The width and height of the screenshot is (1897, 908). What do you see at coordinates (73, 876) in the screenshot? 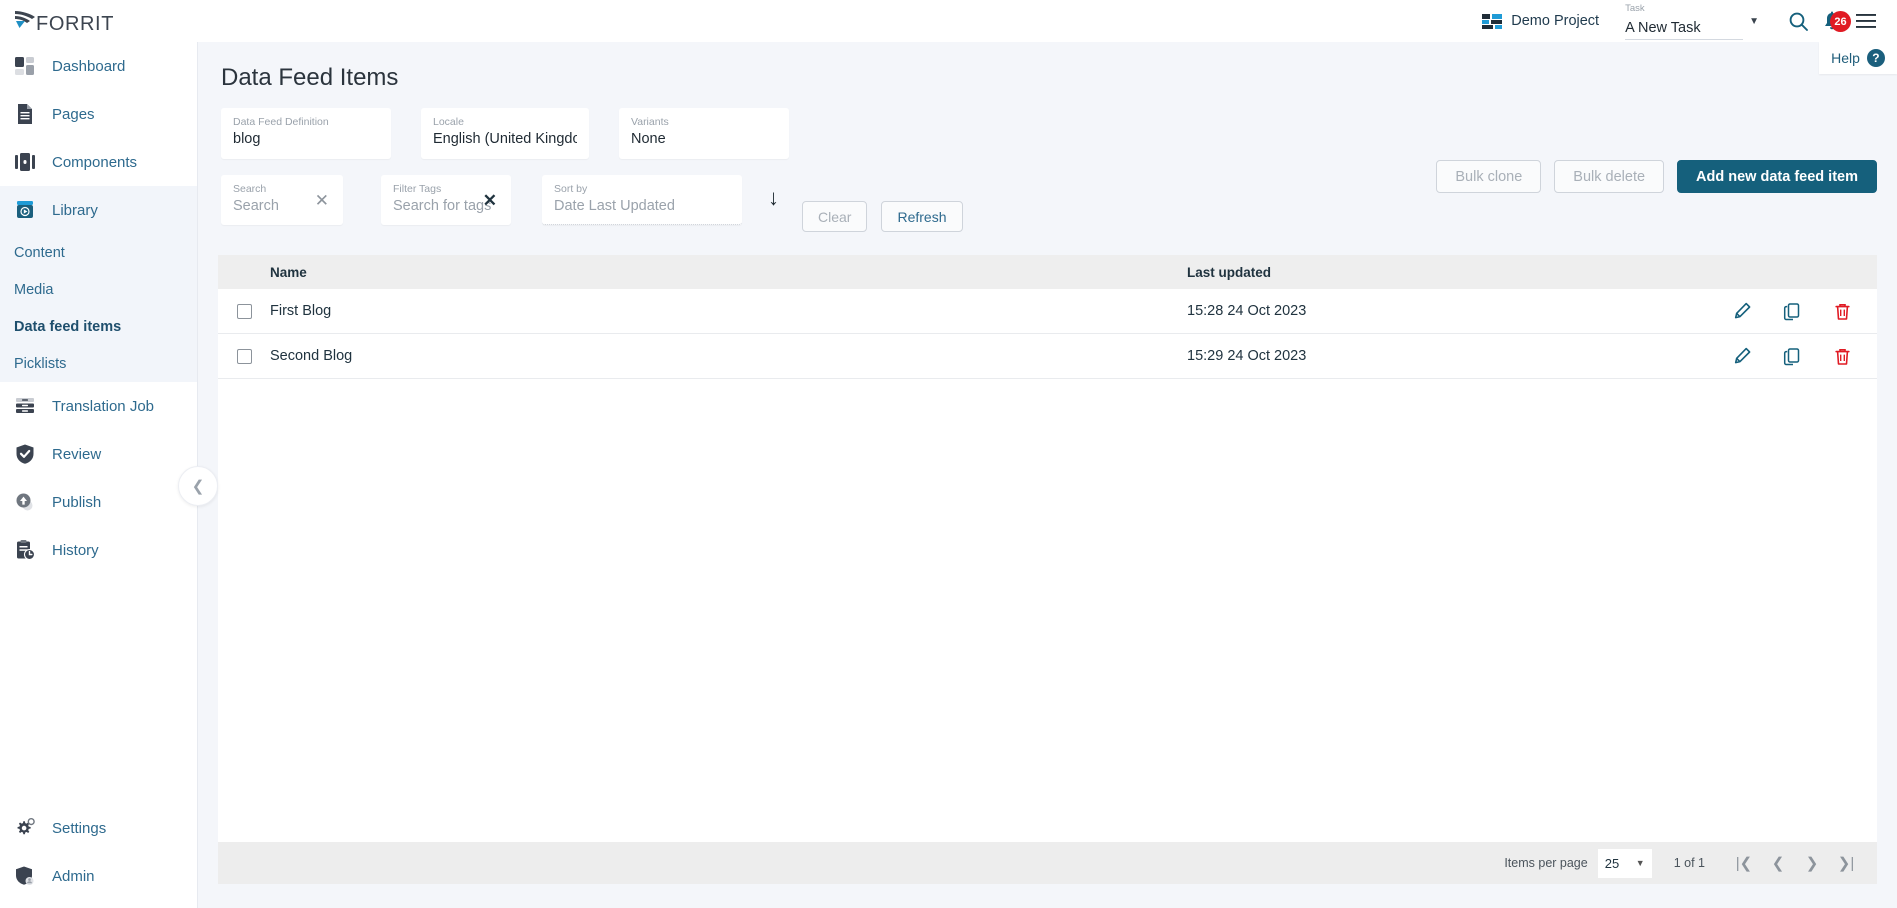
I see `sidebar-item-label: Admin` at bounding box center [73, 876].